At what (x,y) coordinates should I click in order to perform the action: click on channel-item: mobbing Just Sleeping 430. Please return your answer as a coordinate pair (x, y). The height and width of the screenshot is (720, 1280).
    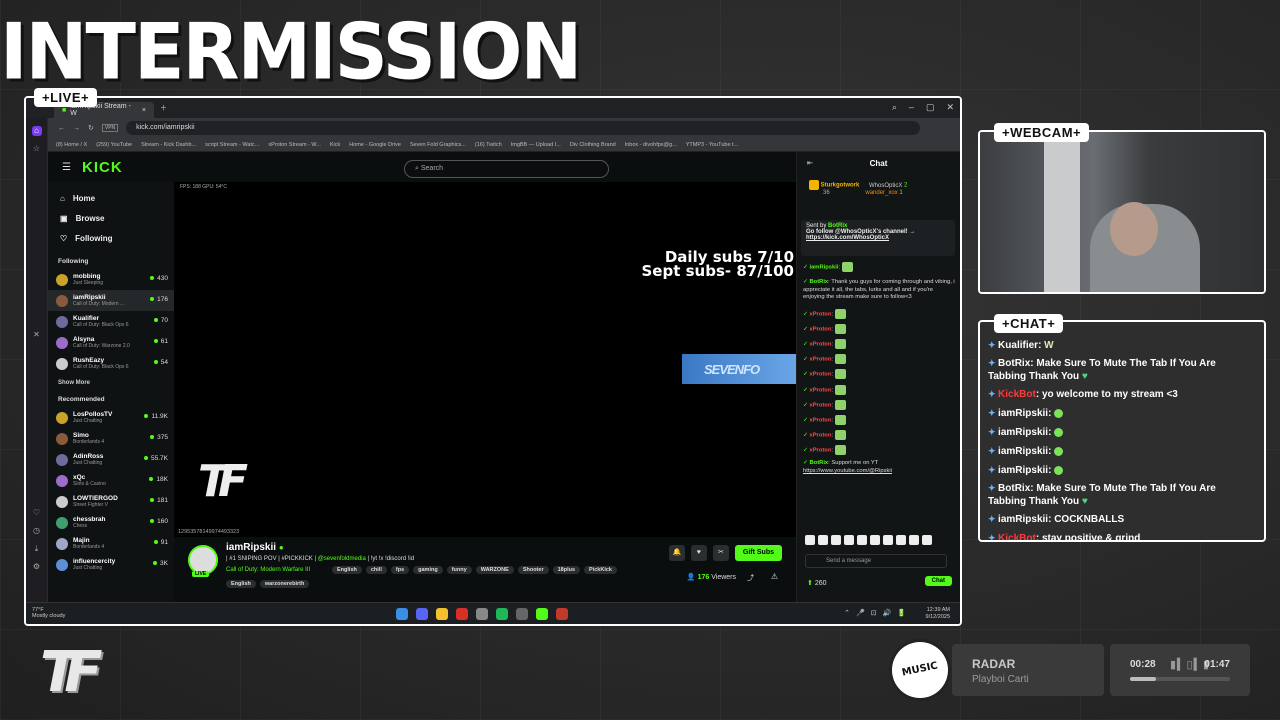
    Looking at the image, I should click on (111, 279).